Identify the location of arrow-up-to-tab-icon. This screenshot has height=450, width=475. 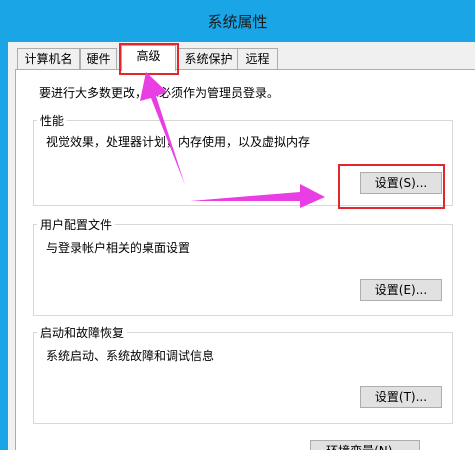
(162, 128).